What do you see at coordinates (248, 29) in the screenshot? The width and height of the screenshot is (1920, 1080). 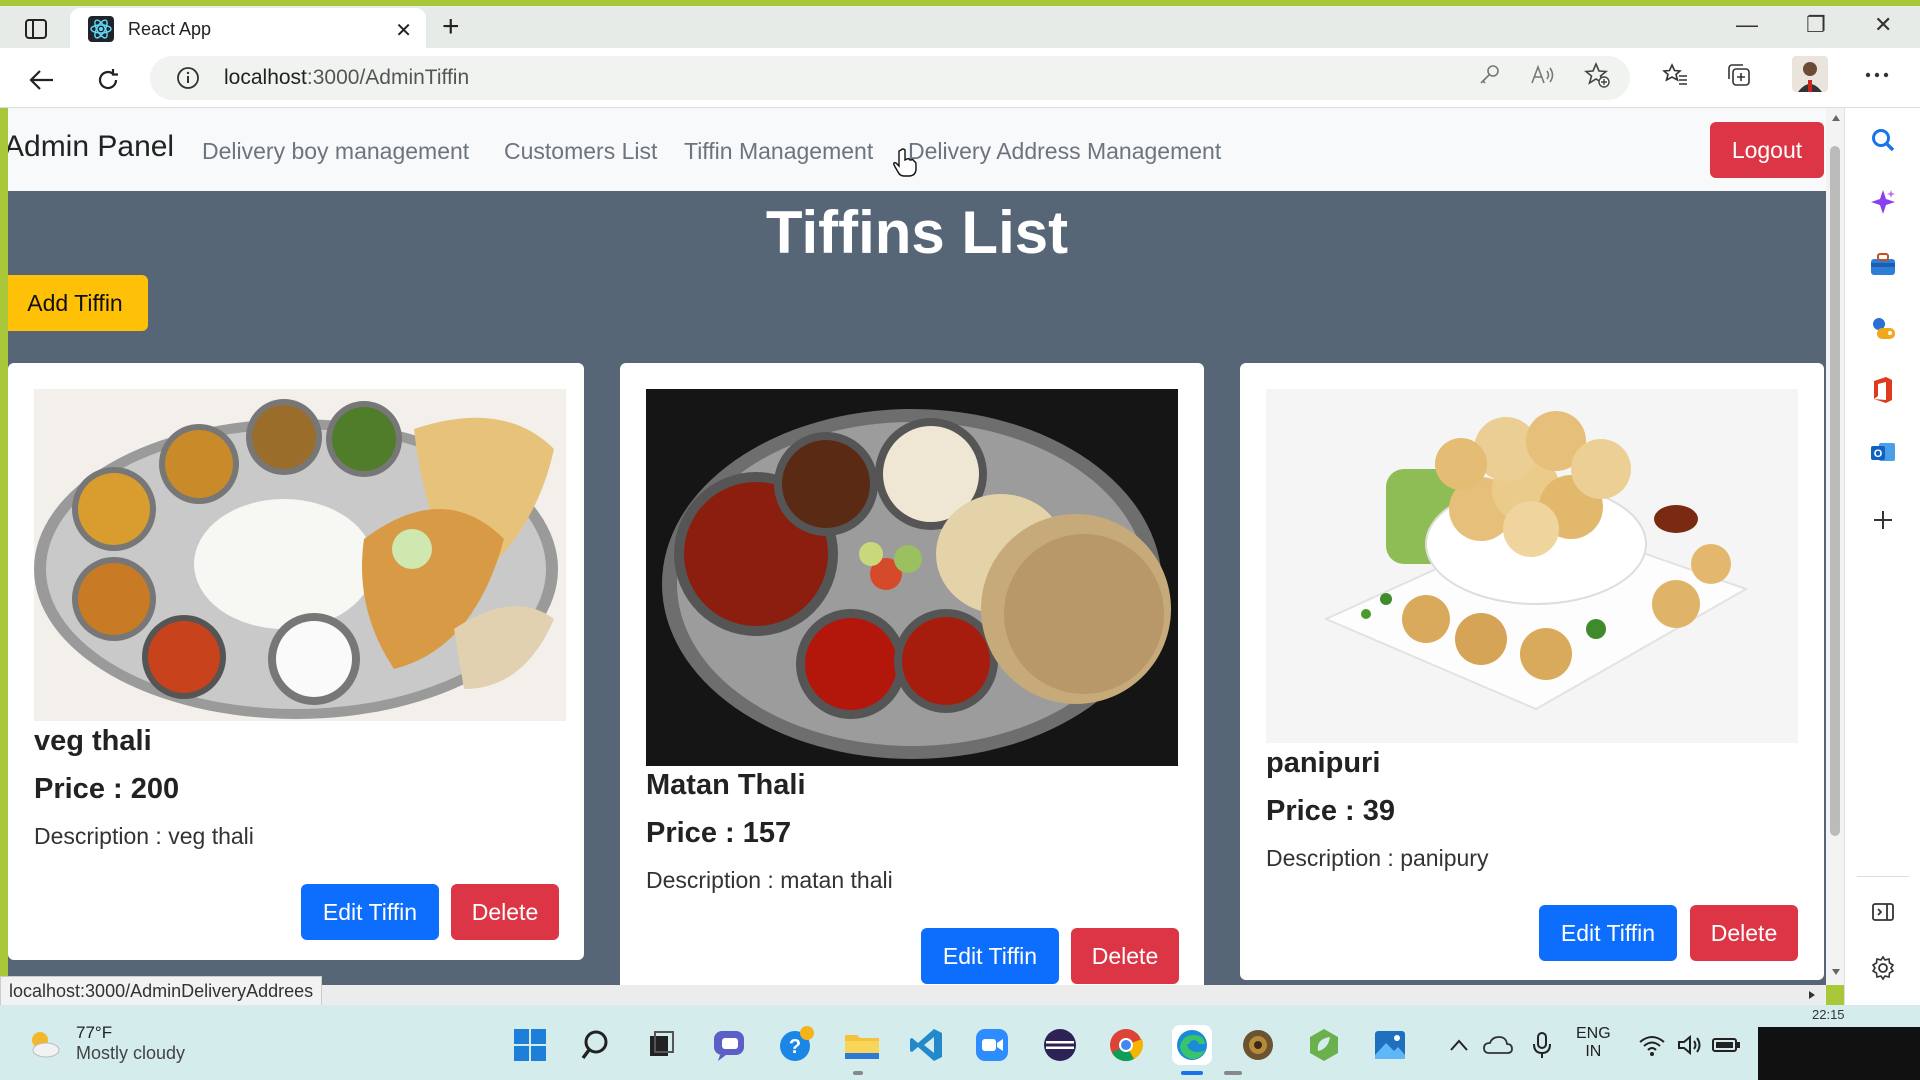 I see `browser-tab: React App ✕` at bounding box center [248, 29].